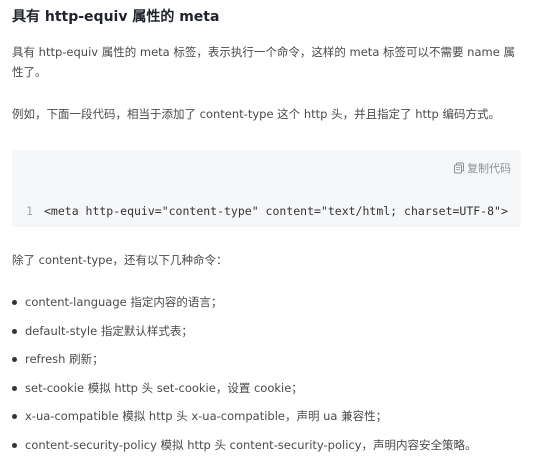 This screenshot has width=533, height=465. Describe the element at coordinates (64, 359) in the screenshot. I see `list-item-text: refresh 刷新；` at that location.